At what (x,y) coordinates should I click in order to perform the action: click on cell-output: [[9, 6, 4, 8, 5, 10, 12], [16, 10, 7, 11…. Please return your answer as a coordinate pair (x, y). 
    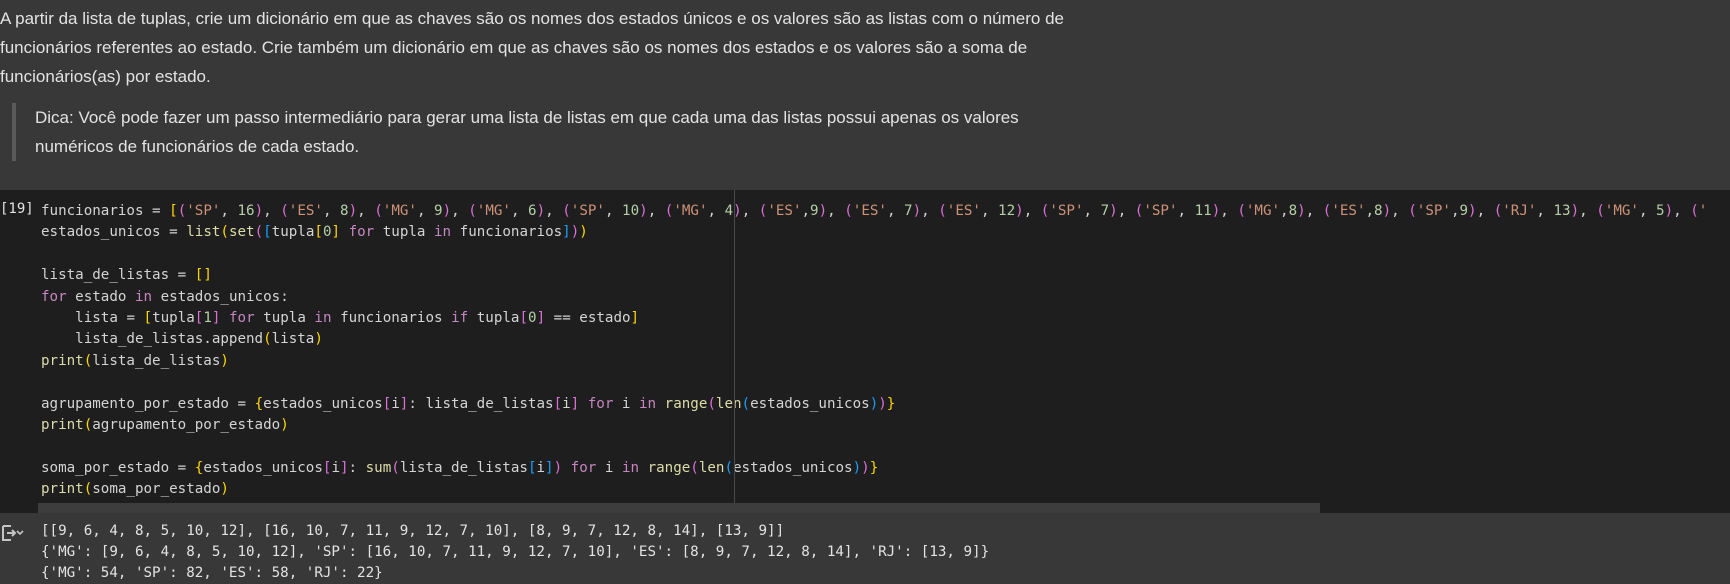
    Looking at the image, I should click on (515, 552).